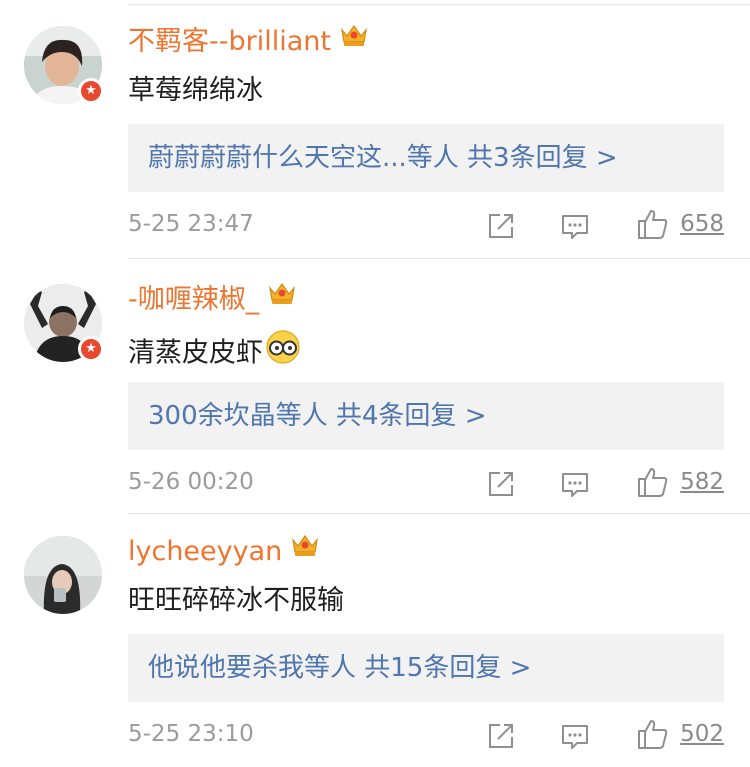  What do you see at coordinates (283, 352) in the screenshot?
I see `nerd-glasses-emoji-icon` at bounding box center [283, 352].